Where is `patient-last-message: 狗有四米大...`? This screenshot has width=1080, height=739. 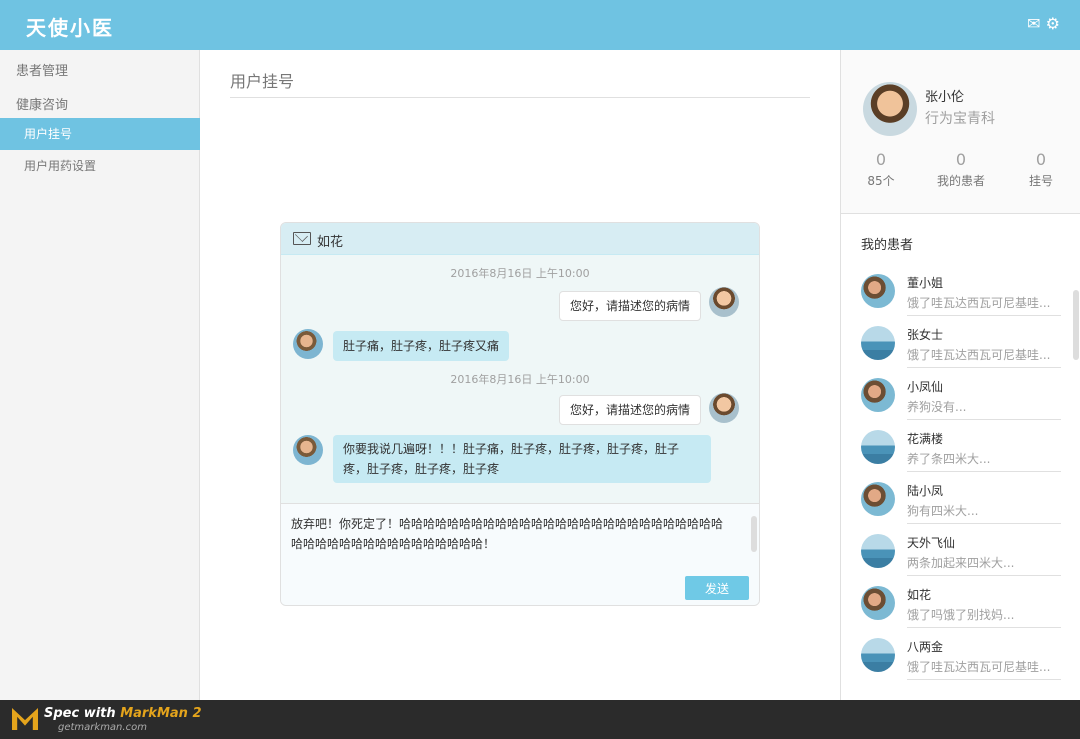 patient-last-message: 狗有四米大... is located at coordinates (943, 511).